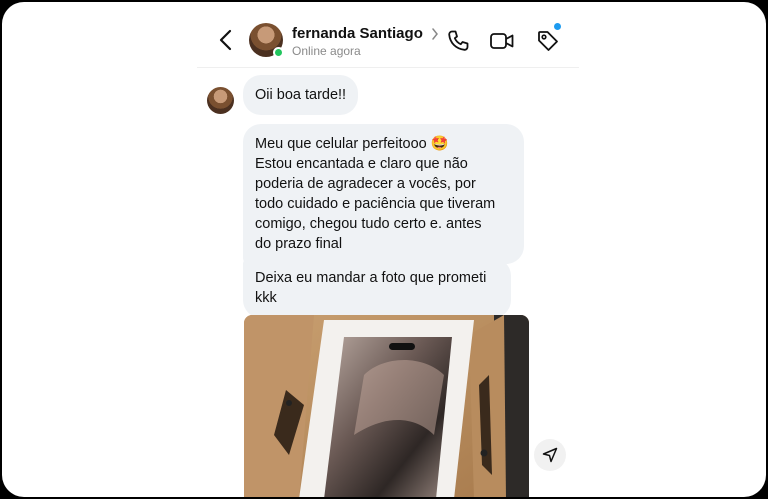 The image size is (768, 499). I want to click on chat-header: fernanda Santiago Online agora, so click(388, 42).